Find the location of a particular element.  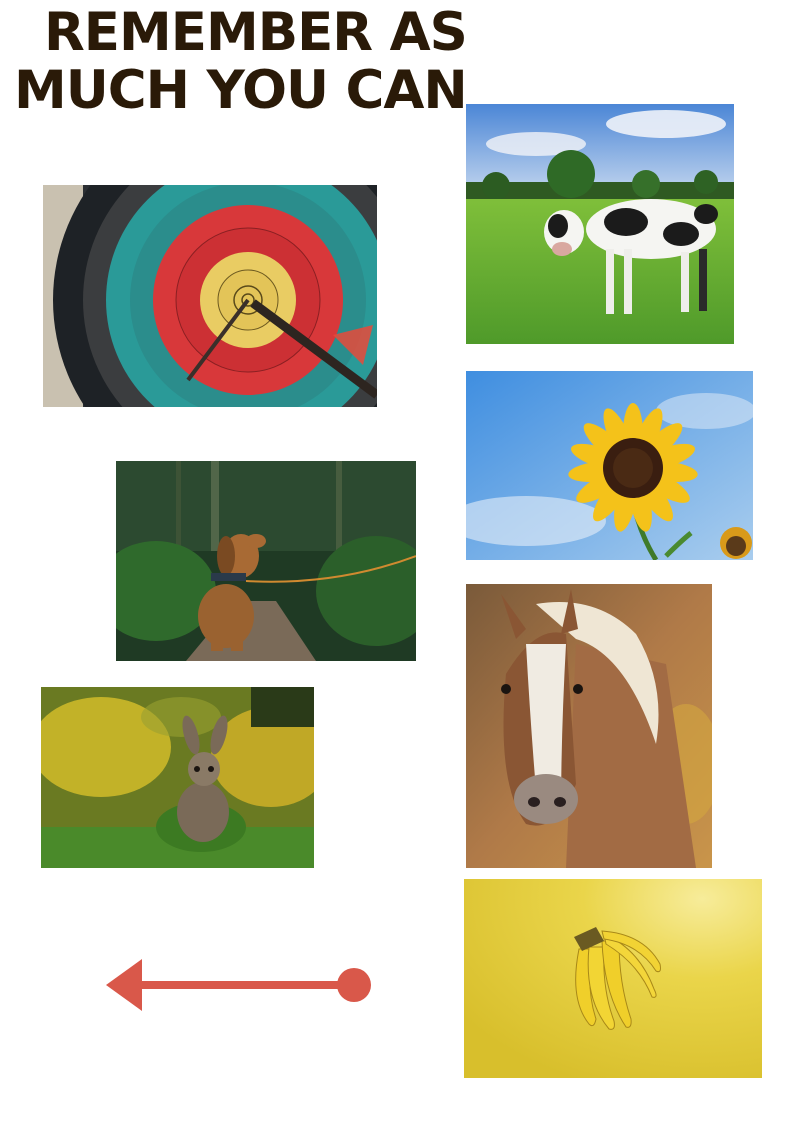

arrow-head is located at coordinates (124, 985).